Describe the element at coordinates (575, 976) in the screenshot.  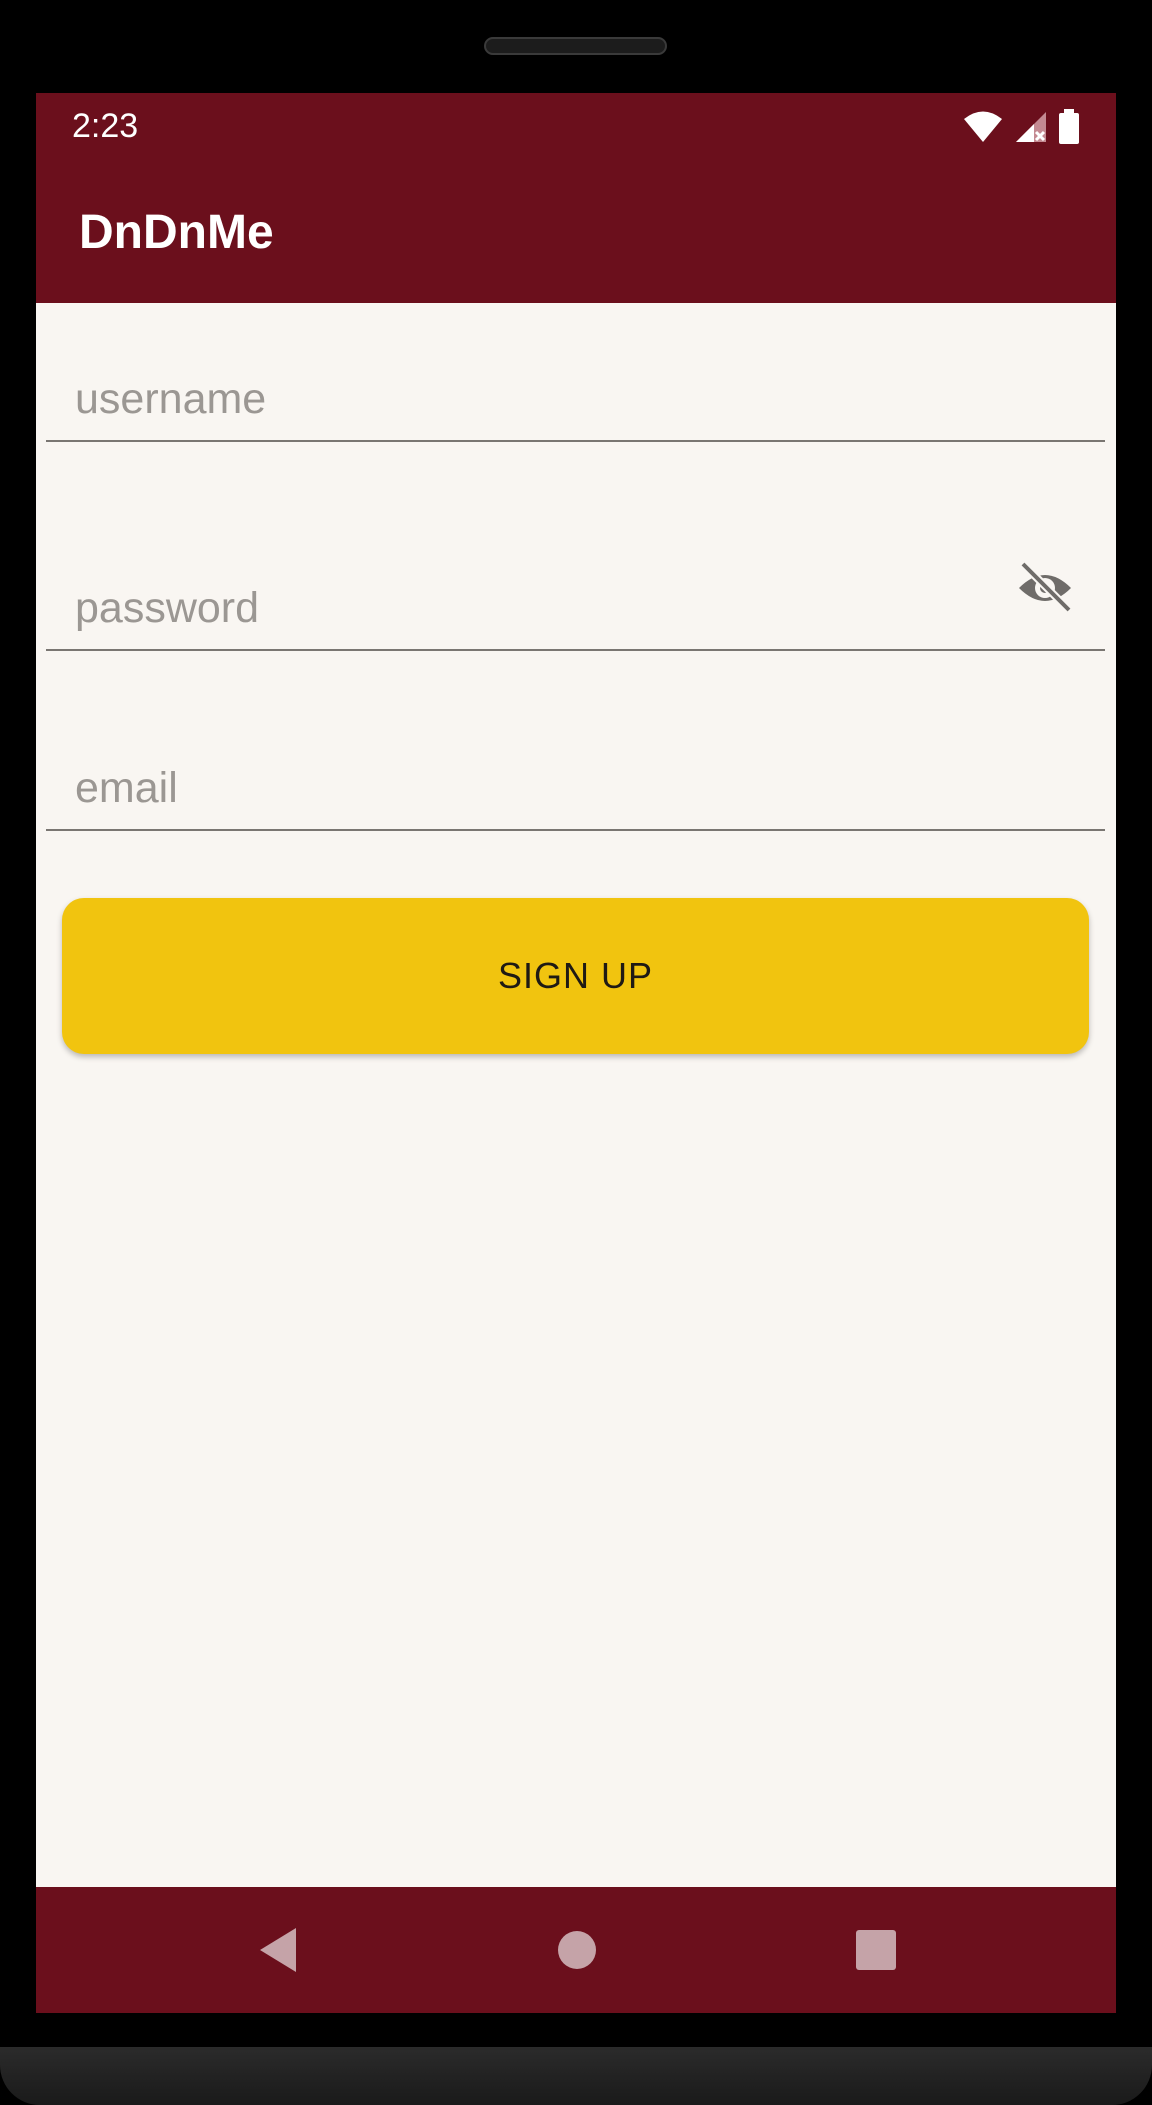
I see `sign-up-button: SIGN UP` at that location.